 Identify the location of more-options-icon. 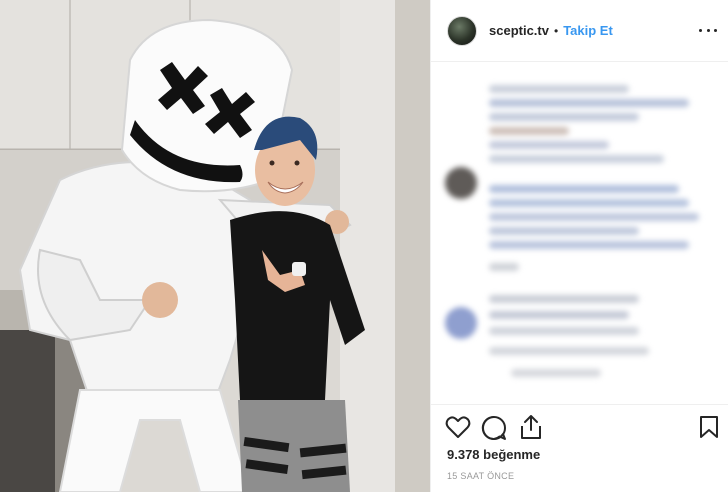
(708, 30).